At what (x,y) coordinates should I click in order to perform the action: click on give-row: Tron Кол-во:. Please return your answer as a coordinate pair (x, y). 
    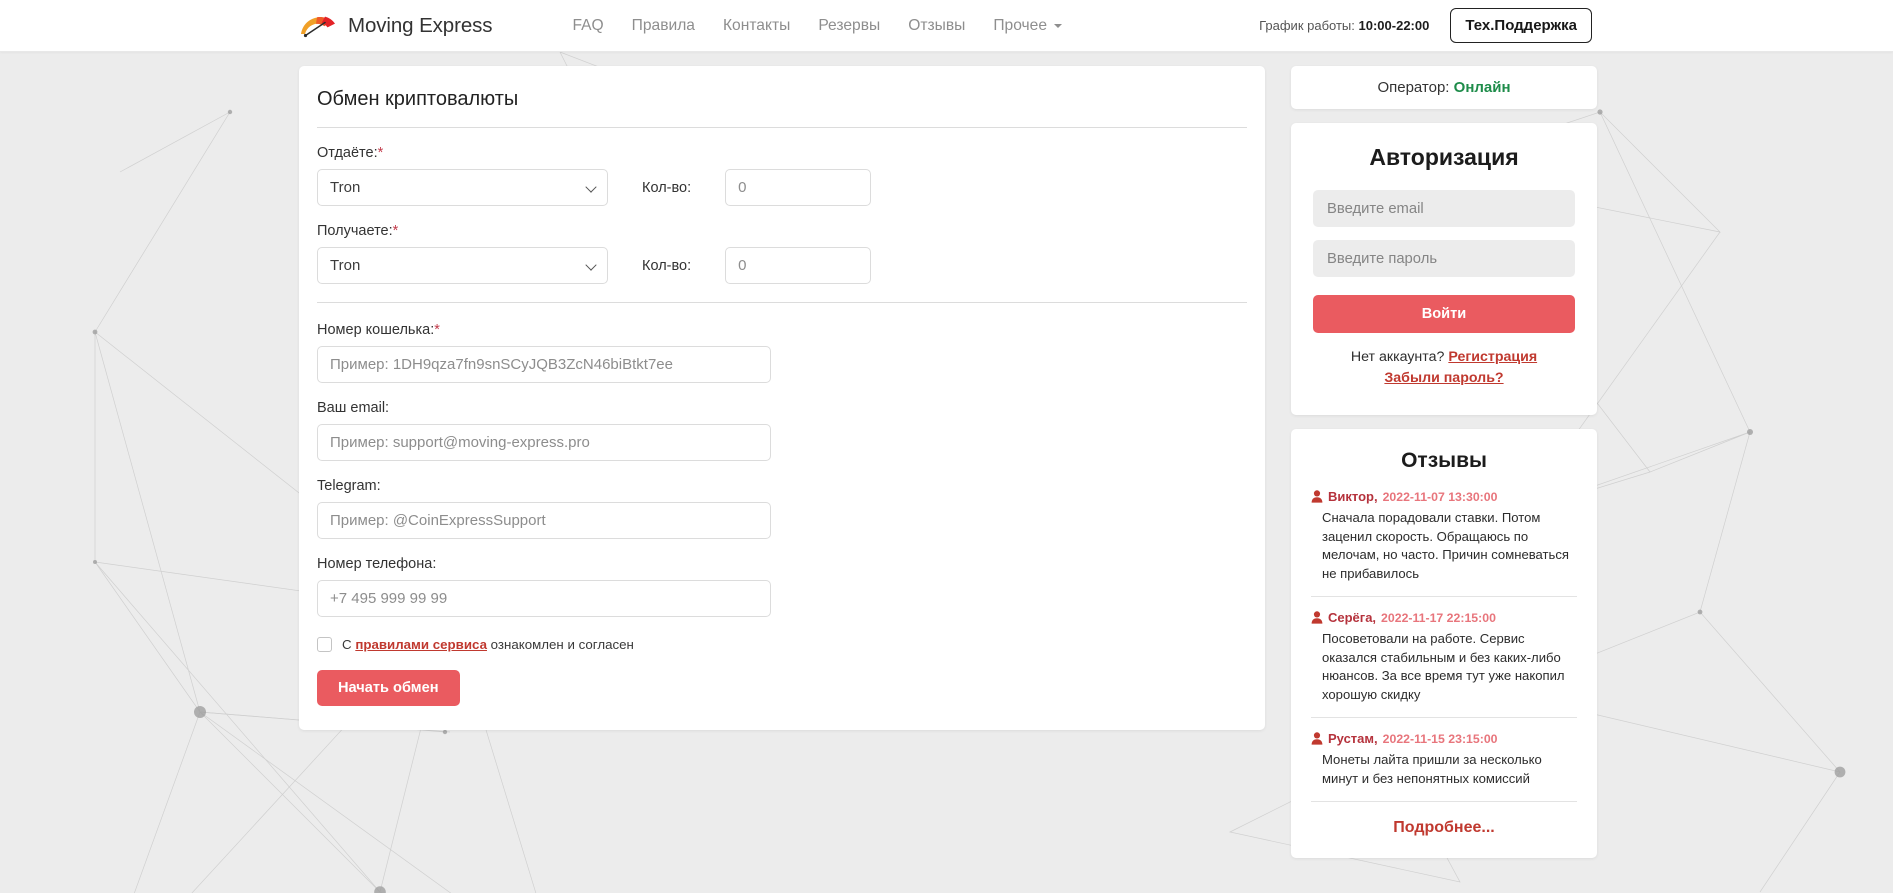
    Looking at the image, I should click on (782, 187).